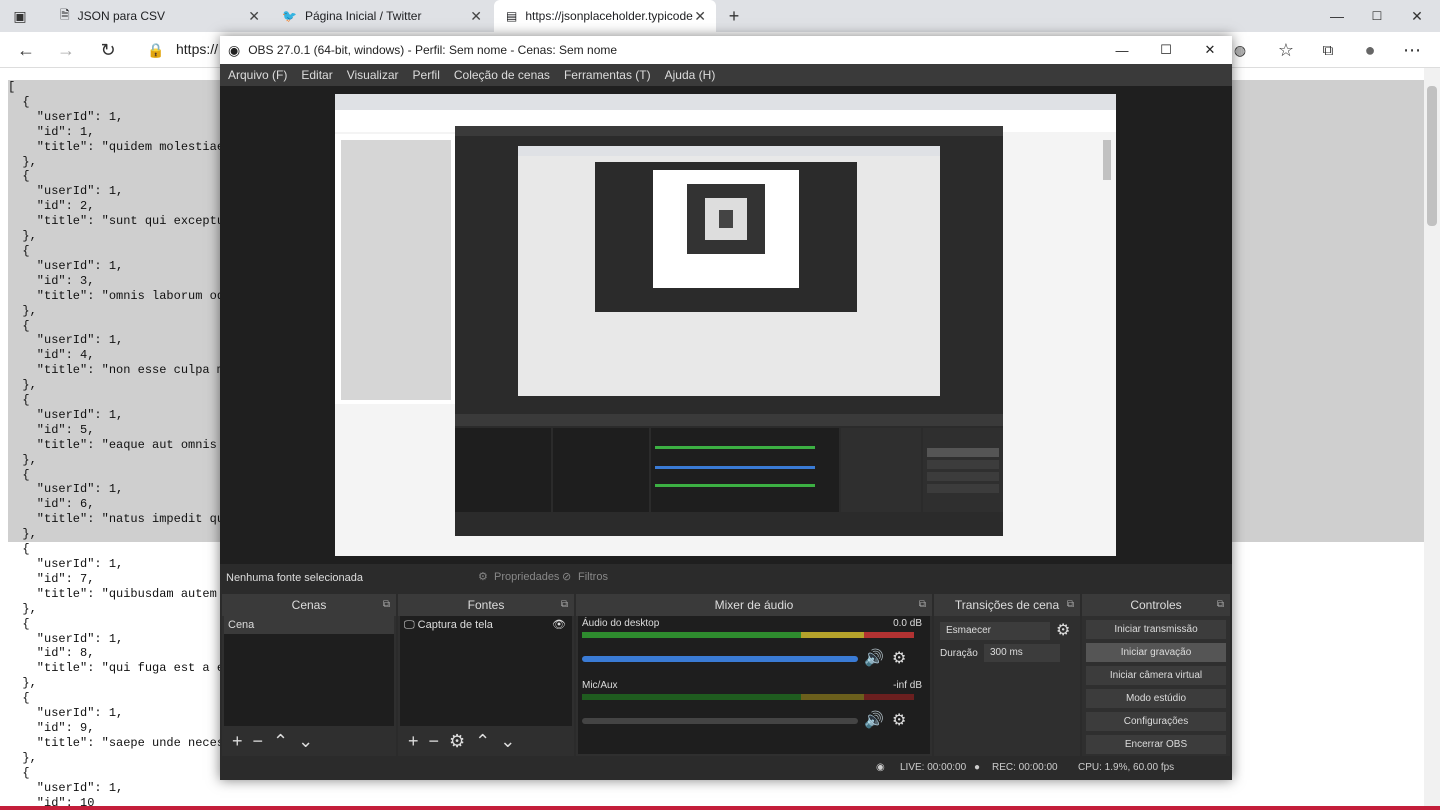  What do you see at coordinates (1337, 16) in the screenshot?
I see `minimize-icon: —` at bounding box center [1337, 16].